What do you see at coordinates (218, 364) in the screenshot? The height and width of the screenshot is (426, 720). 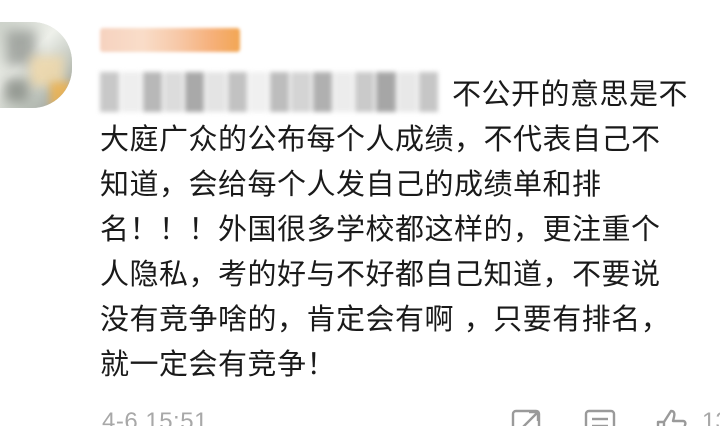 I see `comment-line: 就一定会有竞争！` at bounding box center [218, 364].